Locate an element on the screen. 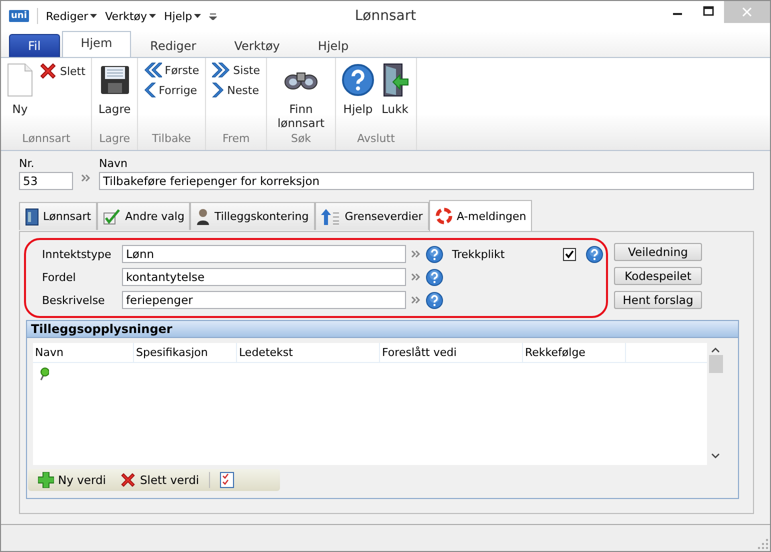 This screenshot has width=771, height=552. field-label: Trekkplikt is located at coordinates (478, 254).